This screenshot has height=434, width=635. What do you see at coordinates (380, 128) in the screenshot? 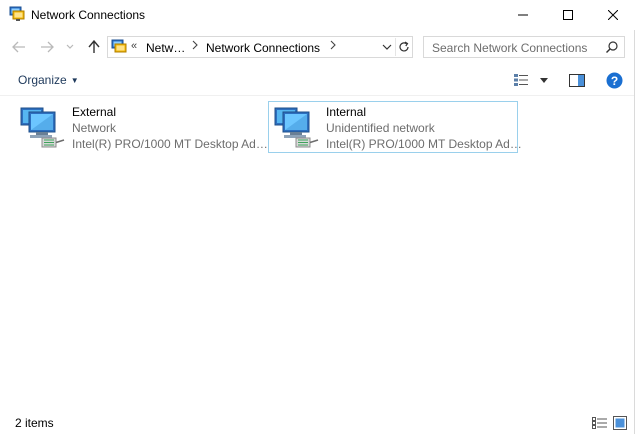
I see `connection-status: Unidentified network` at bounding box center [380, 128].